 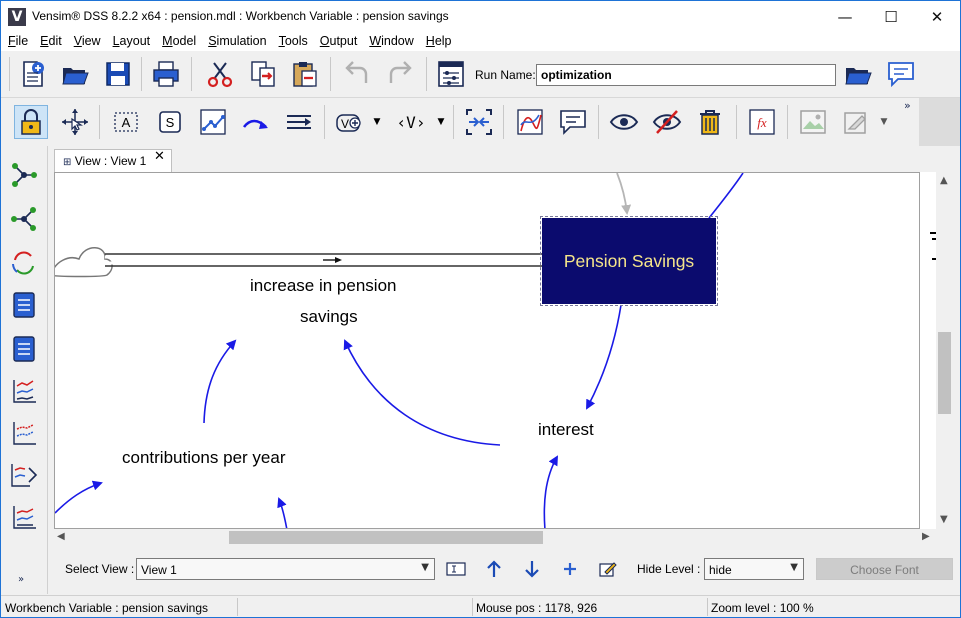 What do you see at coordinates (166, 74) in the screenshot?
I see `print-icon` at bounding box center [166, 74].